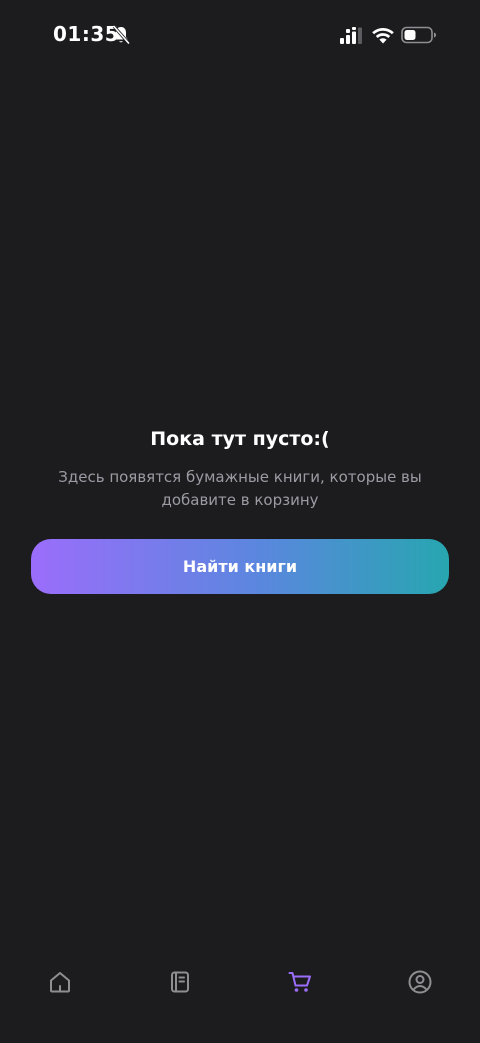 Image resolution: width=480 pixels, height=1043 pixels. I want to click on find-books-button: Найти книги, so click(240, 566).